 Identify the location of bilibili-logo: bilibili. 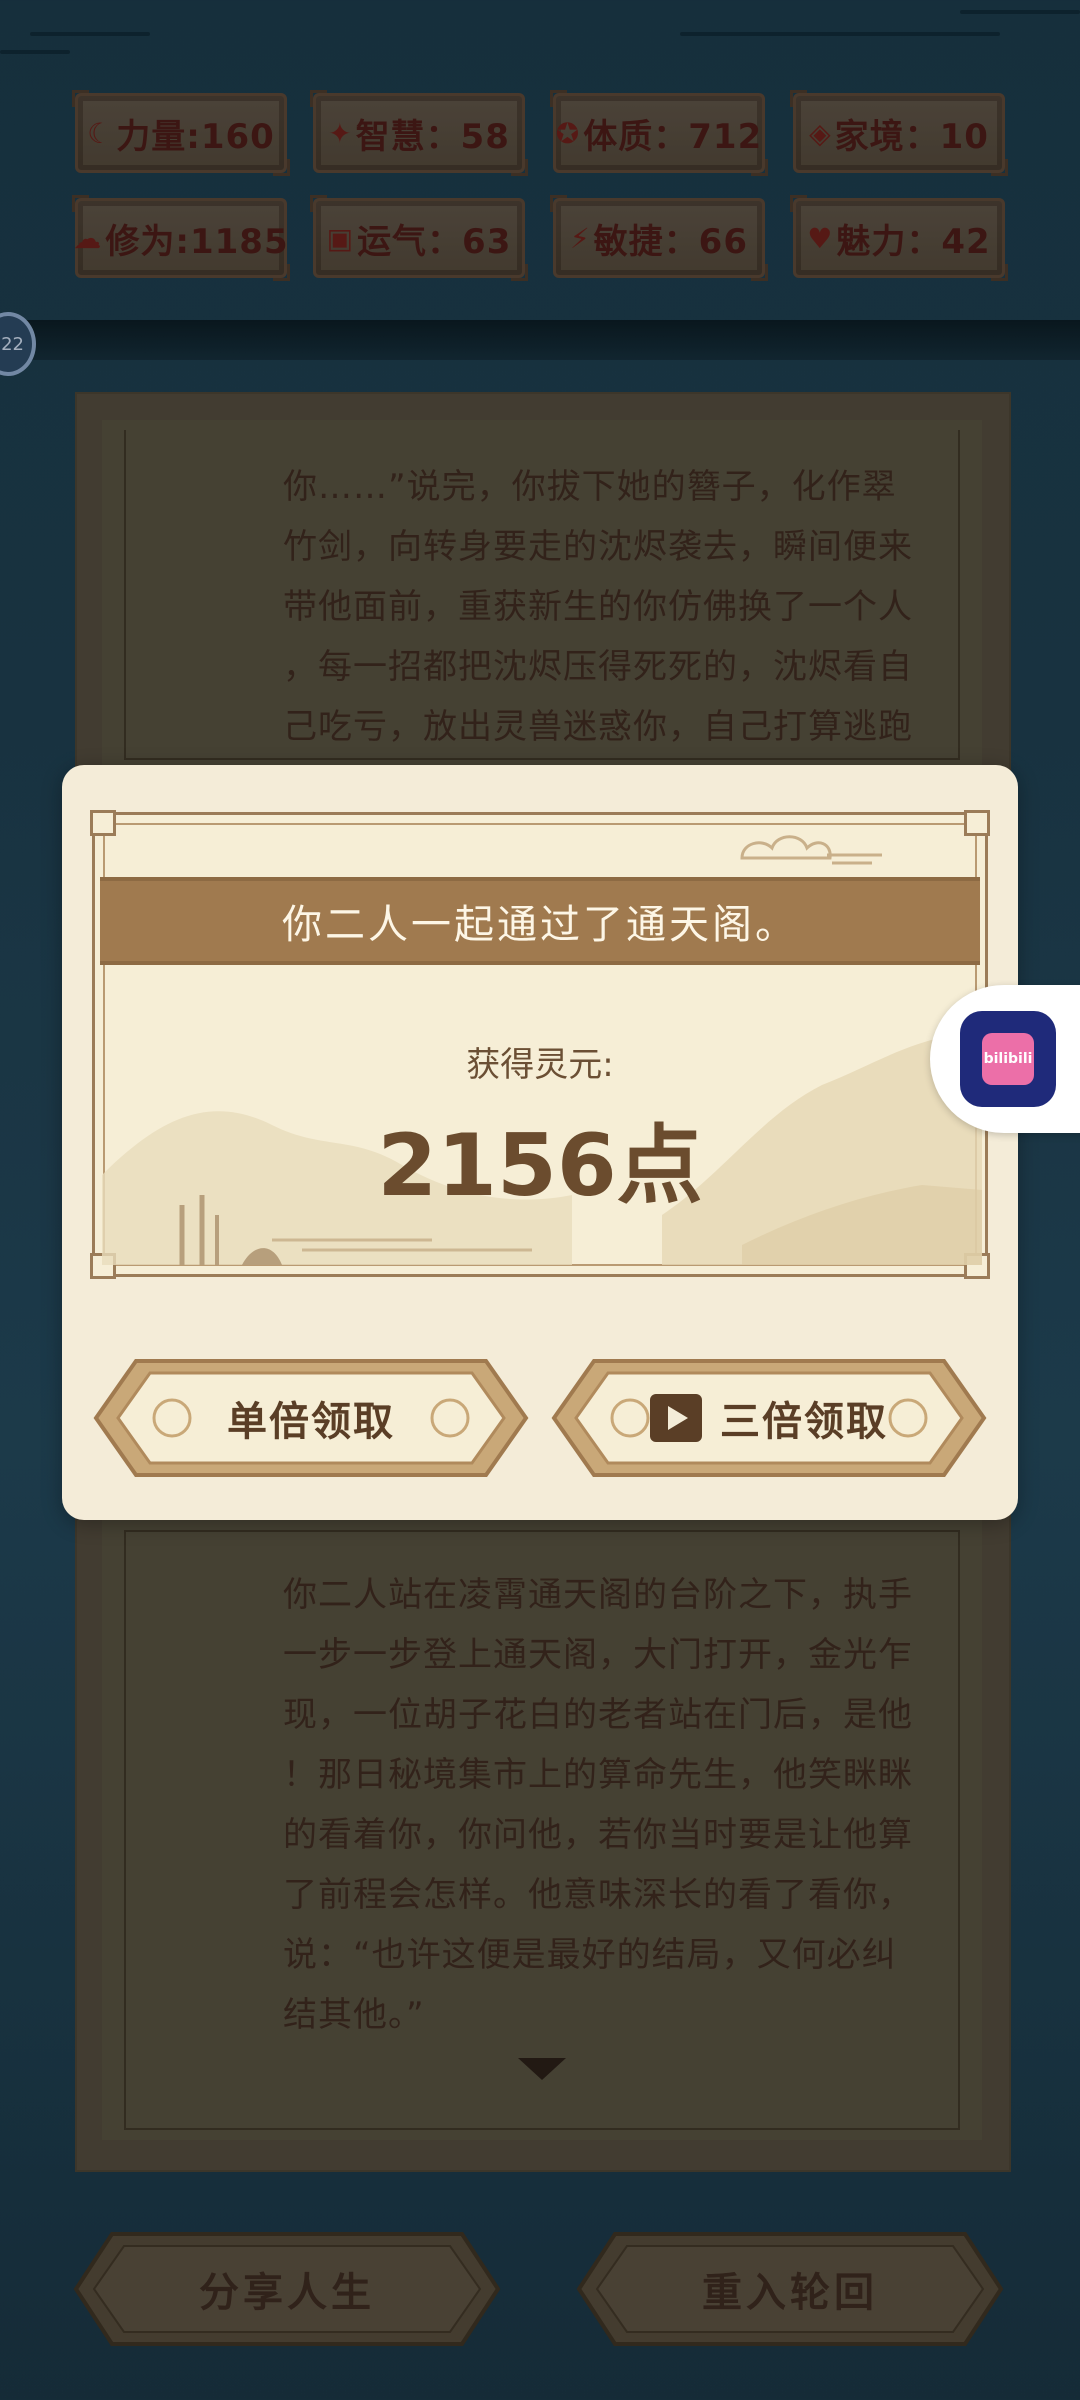
(1008, 1059).